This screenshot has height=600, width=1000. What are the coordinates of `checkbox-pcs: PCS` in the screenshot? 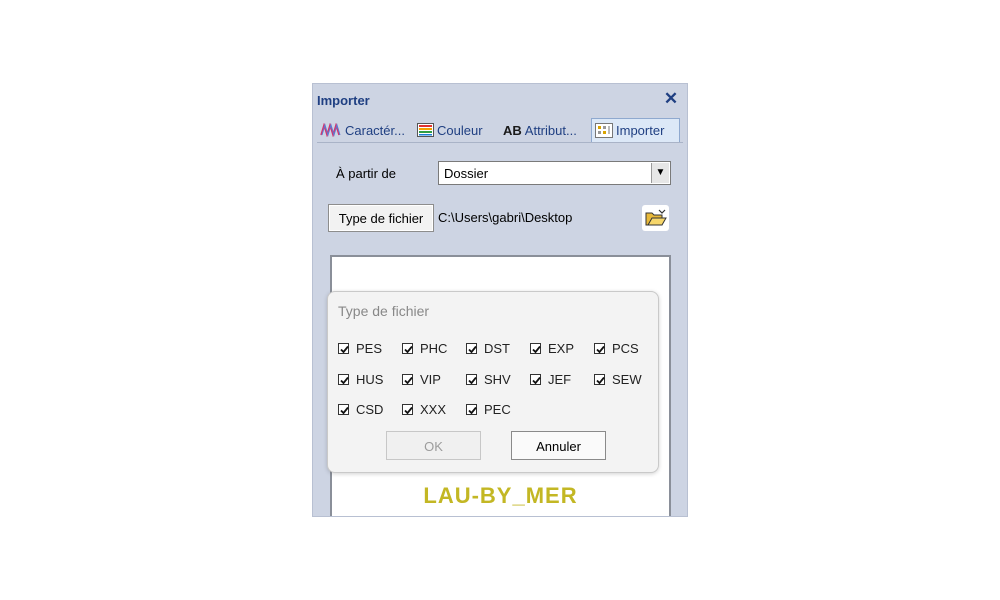 It's located at (616, 348).